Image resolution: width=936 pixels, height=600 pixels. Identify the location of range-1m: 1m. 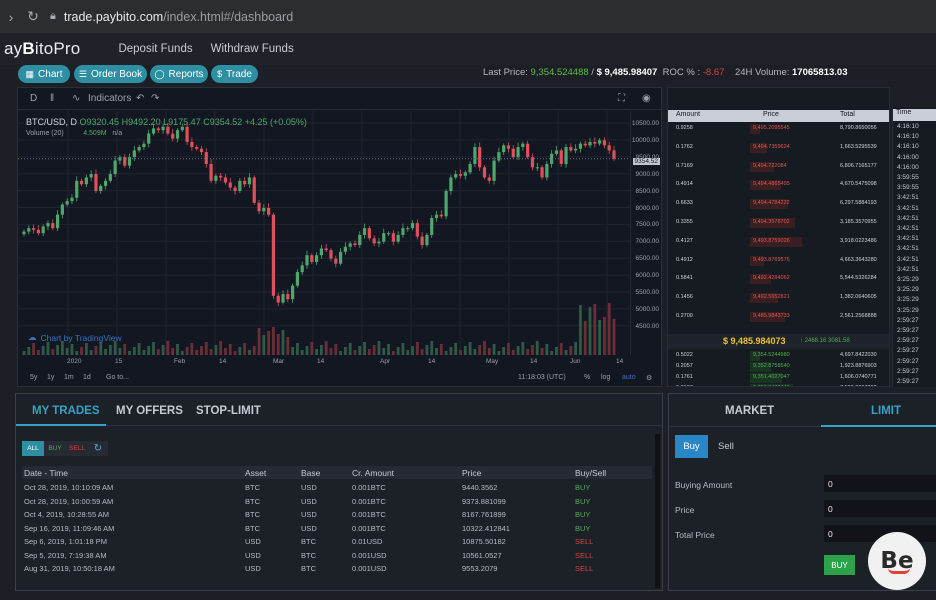
(69, 377).